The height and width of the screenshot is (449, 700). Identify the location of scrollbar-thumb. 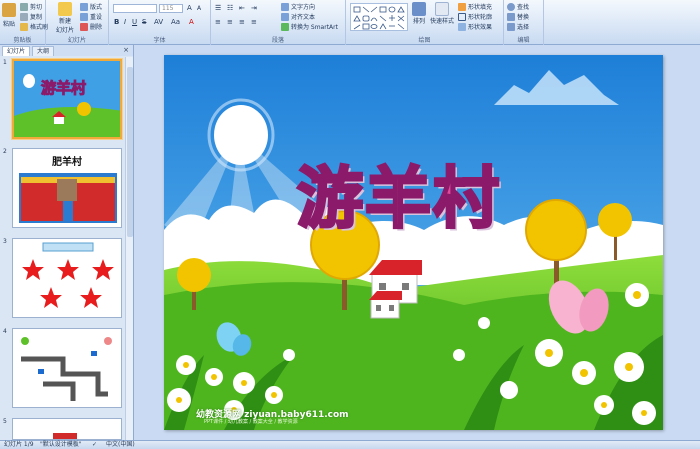
(130, 152).